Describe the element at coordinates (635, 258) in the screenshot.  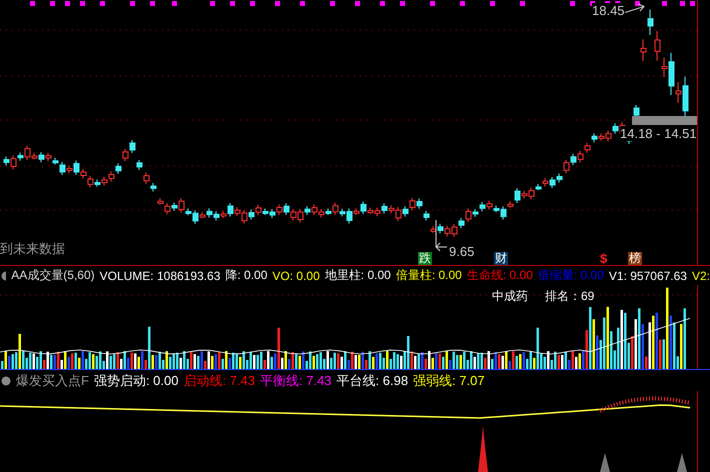
I see `event-marker: 榜` at that location.